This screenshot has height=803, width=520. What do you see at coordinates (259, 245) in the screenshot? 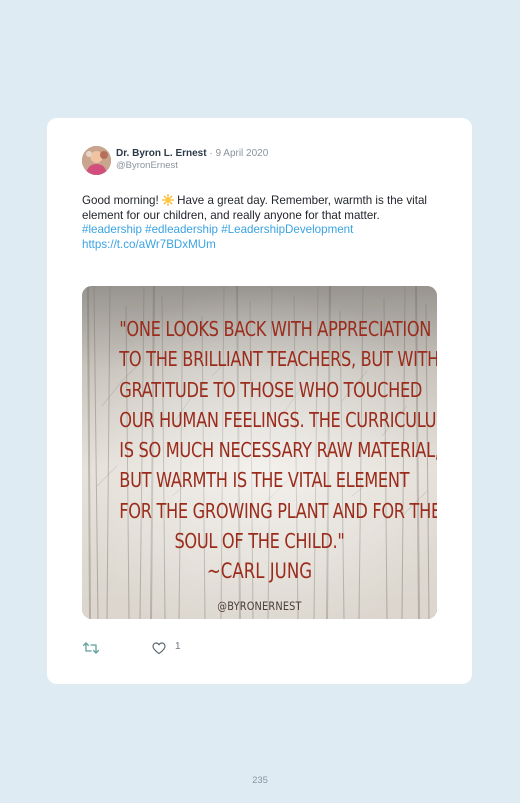
I see `tweet-url-link: https://t.co/aWr7BDxMUm` at bounding box center [259, 245].